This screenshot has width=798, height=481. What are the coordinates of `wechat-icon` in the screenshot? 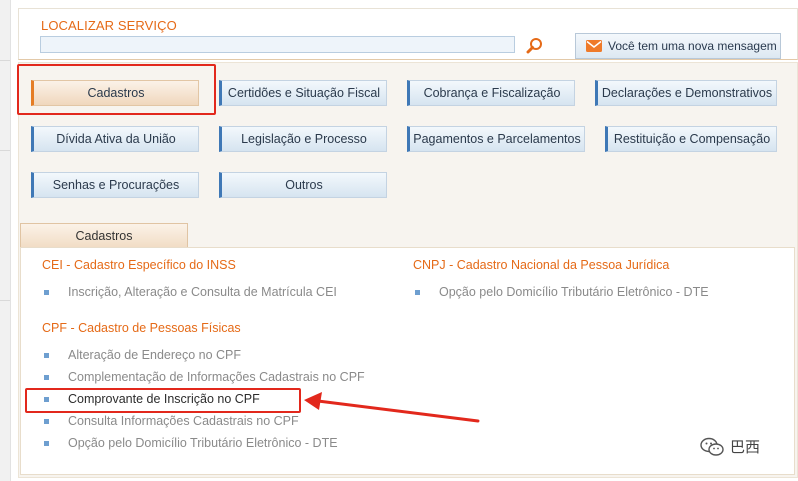 It's located at (712, 446).